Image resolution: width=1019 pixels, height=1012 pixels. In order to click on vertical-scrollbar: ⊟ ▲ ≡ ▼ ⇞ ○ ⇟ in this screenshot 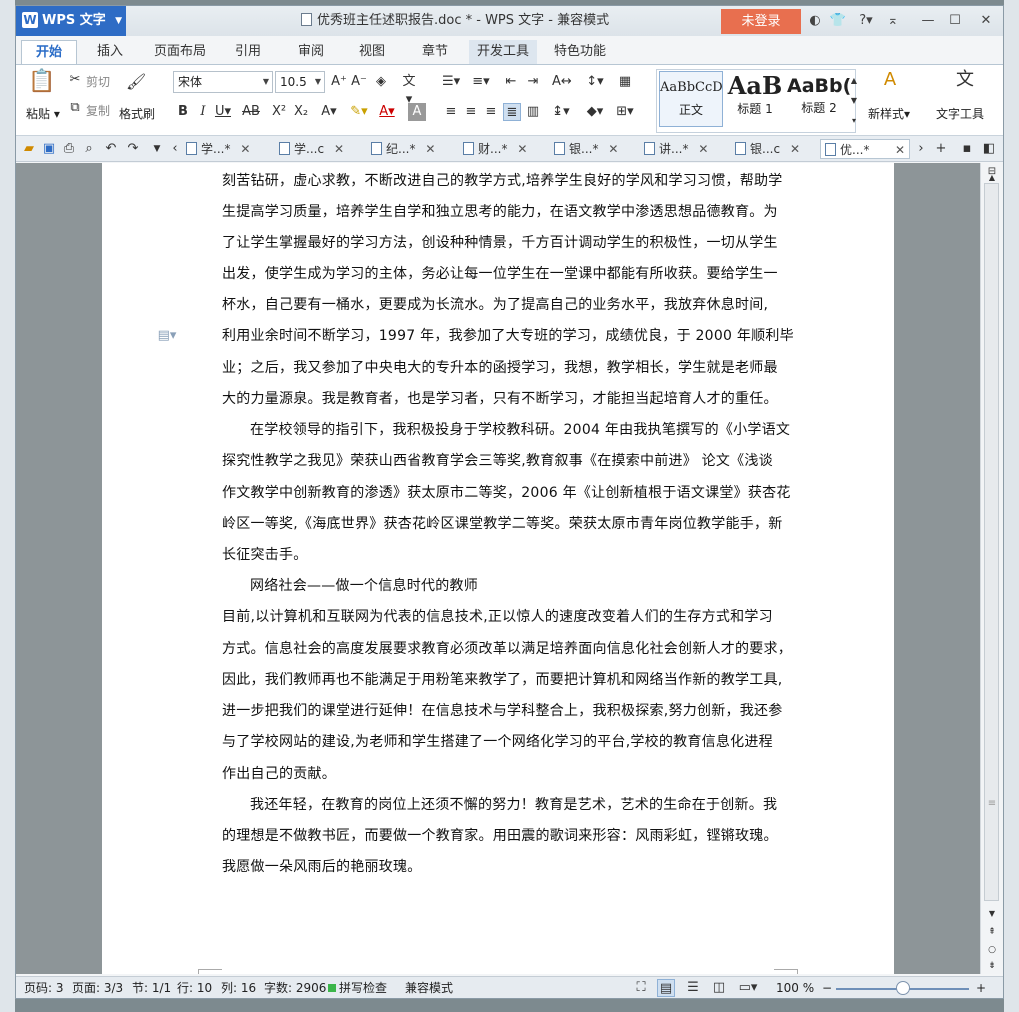, I will do `click(991, 568)`.